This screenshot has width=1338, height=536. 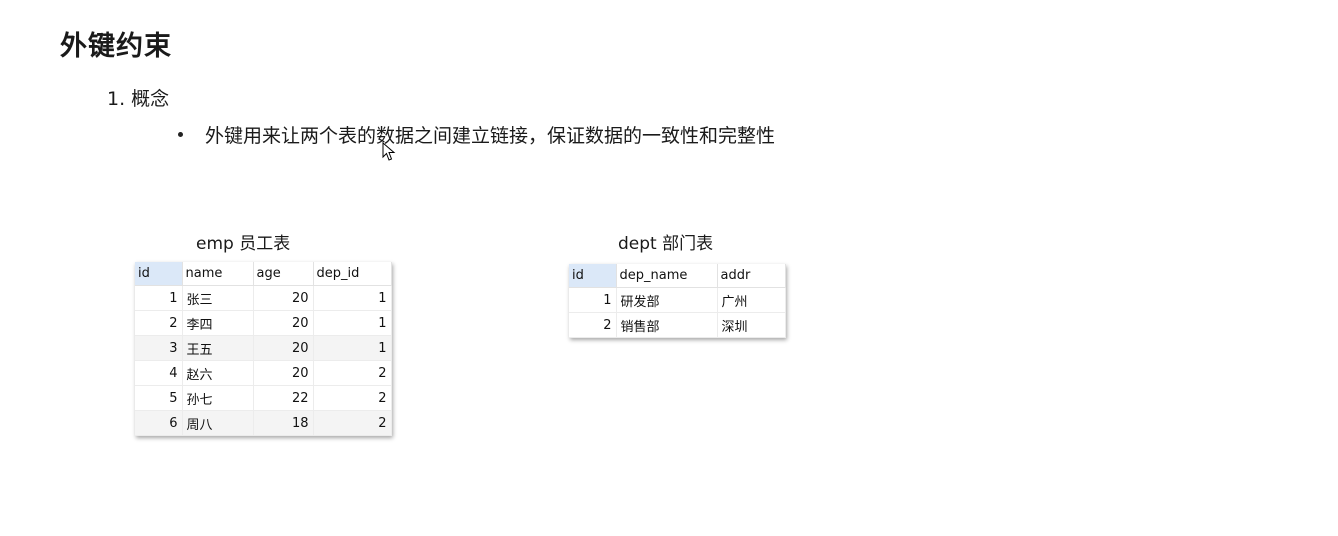 I want to click on table-cell-addr: 深圳, so click(x=751, y=325).